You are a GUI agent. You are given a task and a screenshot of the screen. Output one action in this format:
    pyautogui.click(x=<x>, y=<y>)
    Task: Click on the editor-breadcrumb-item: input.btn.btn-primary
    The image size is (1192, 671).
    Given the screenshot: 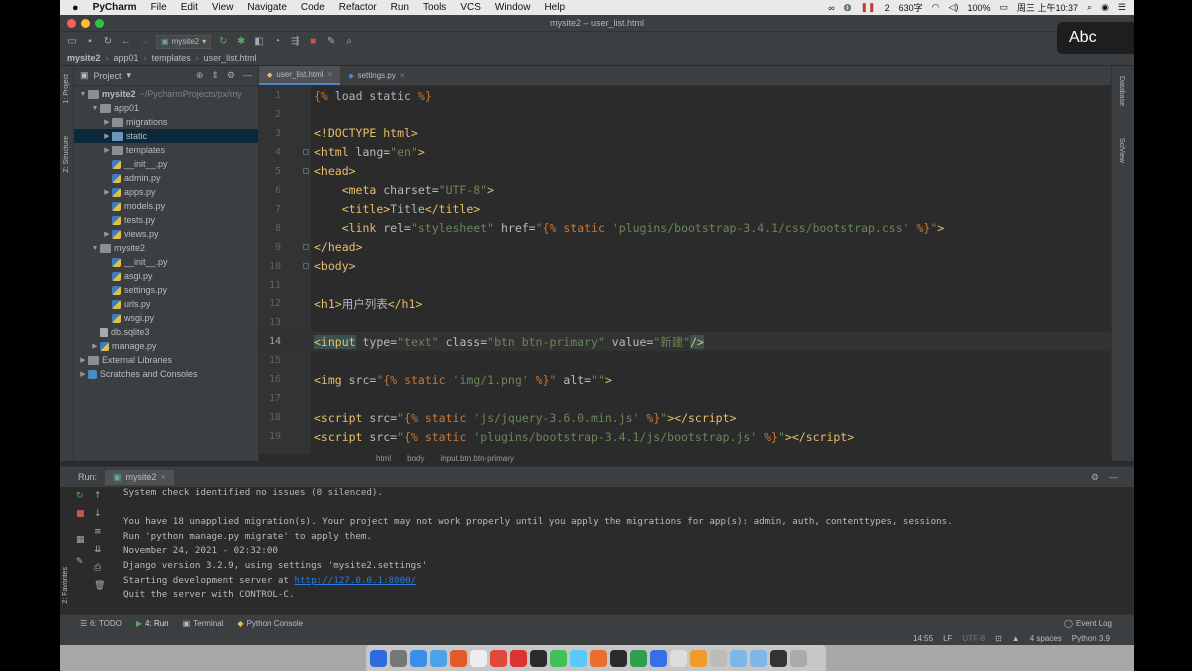 What is the action you would take?
    pyautogui.click(x=476, y=459)
    